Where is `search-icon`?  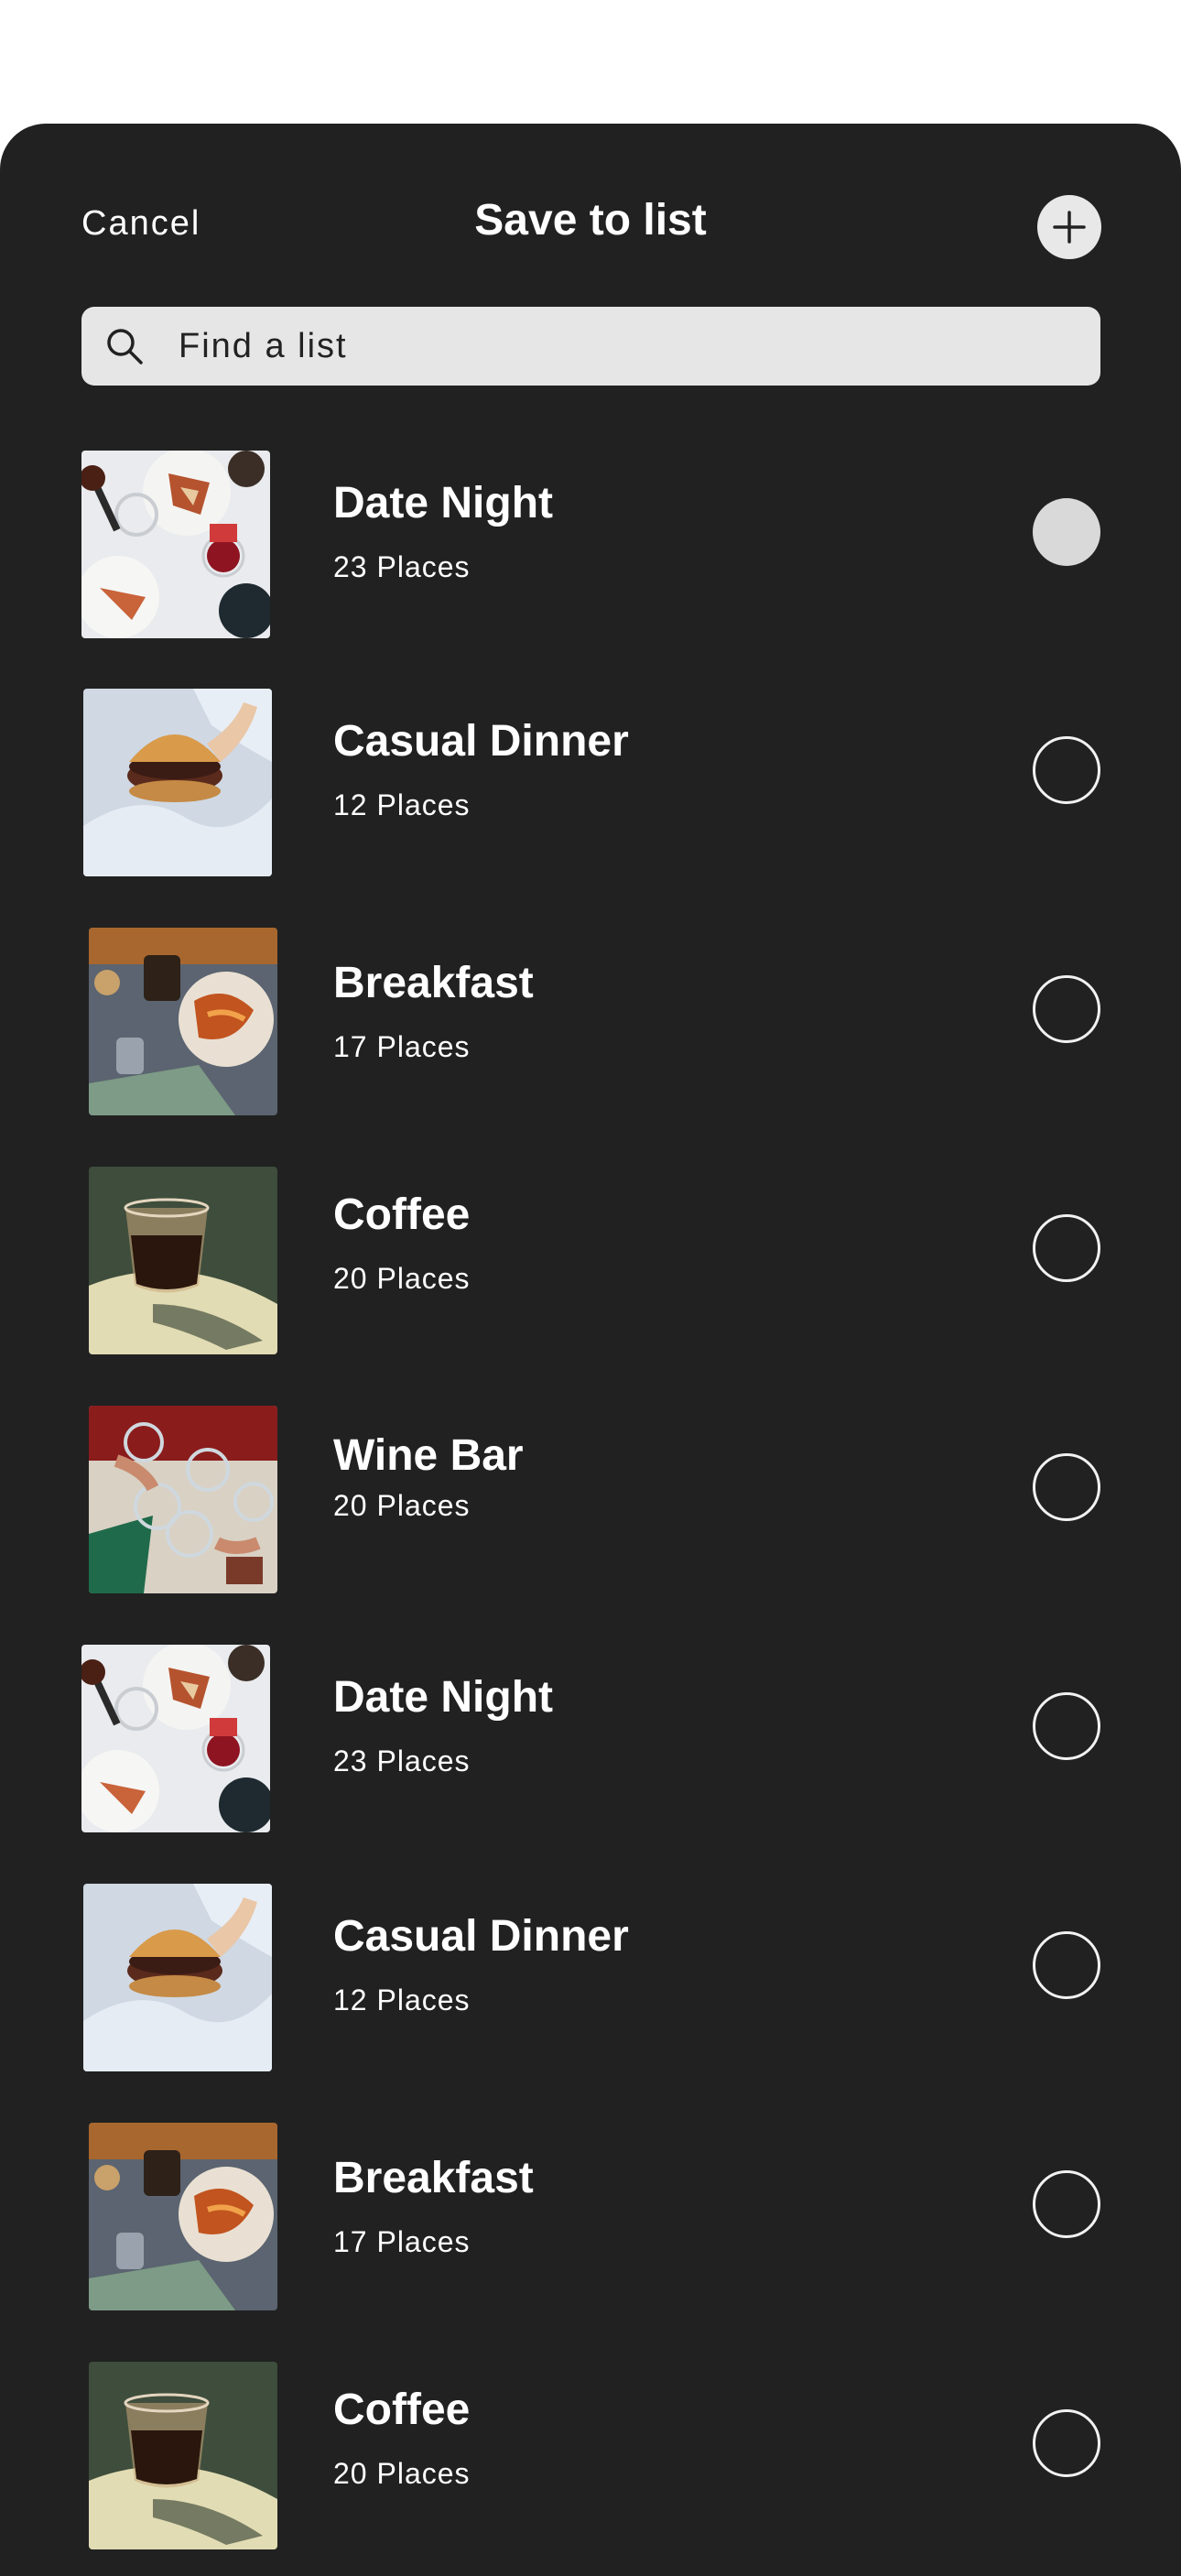 search-icon is located at coordinates (125, 346).